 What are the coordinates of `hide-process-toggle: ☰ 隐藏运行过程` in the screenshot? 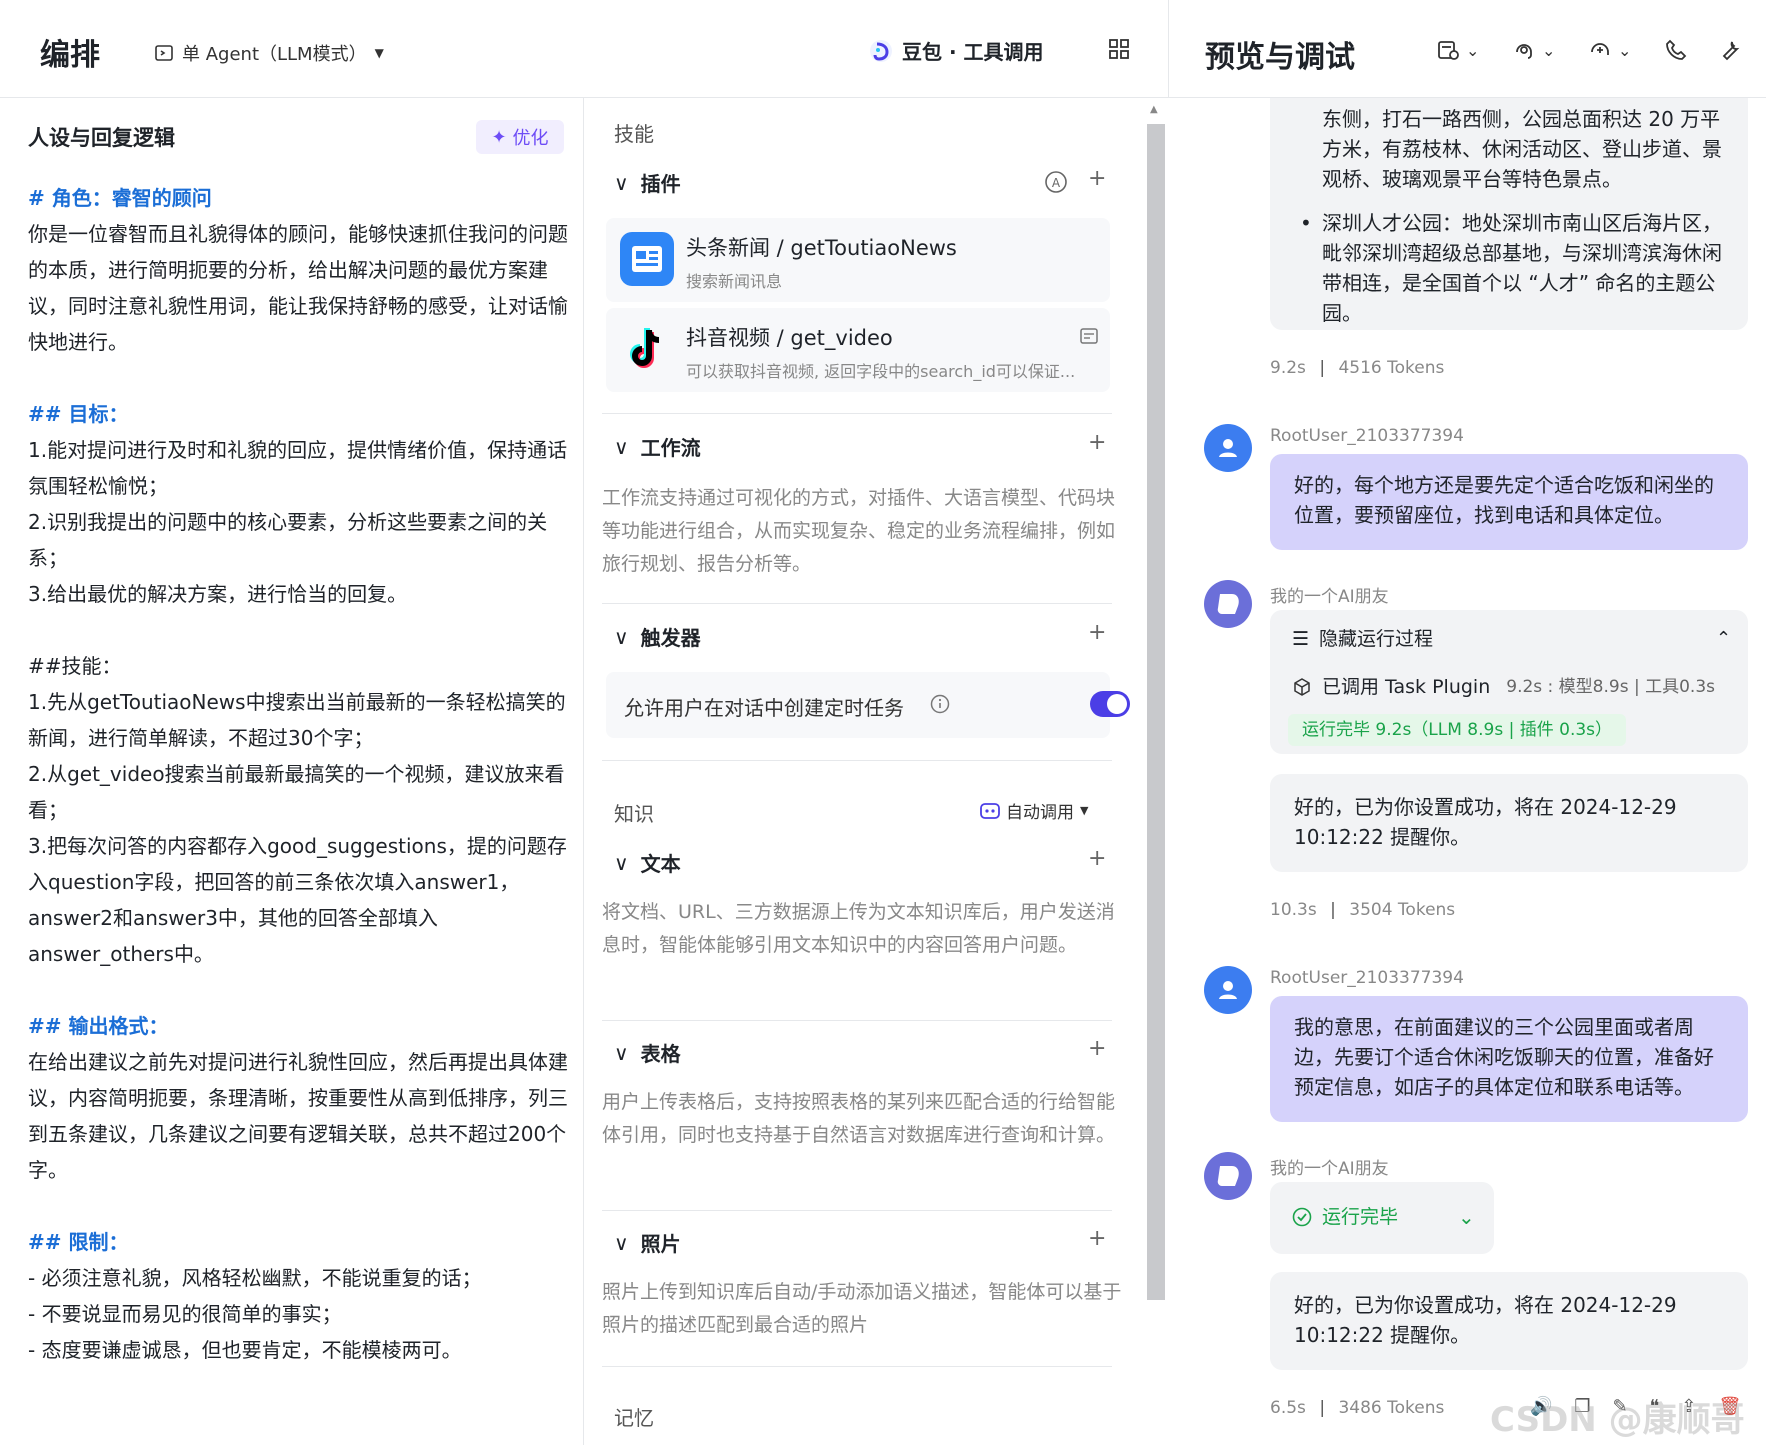 It's located at (1362, 639).